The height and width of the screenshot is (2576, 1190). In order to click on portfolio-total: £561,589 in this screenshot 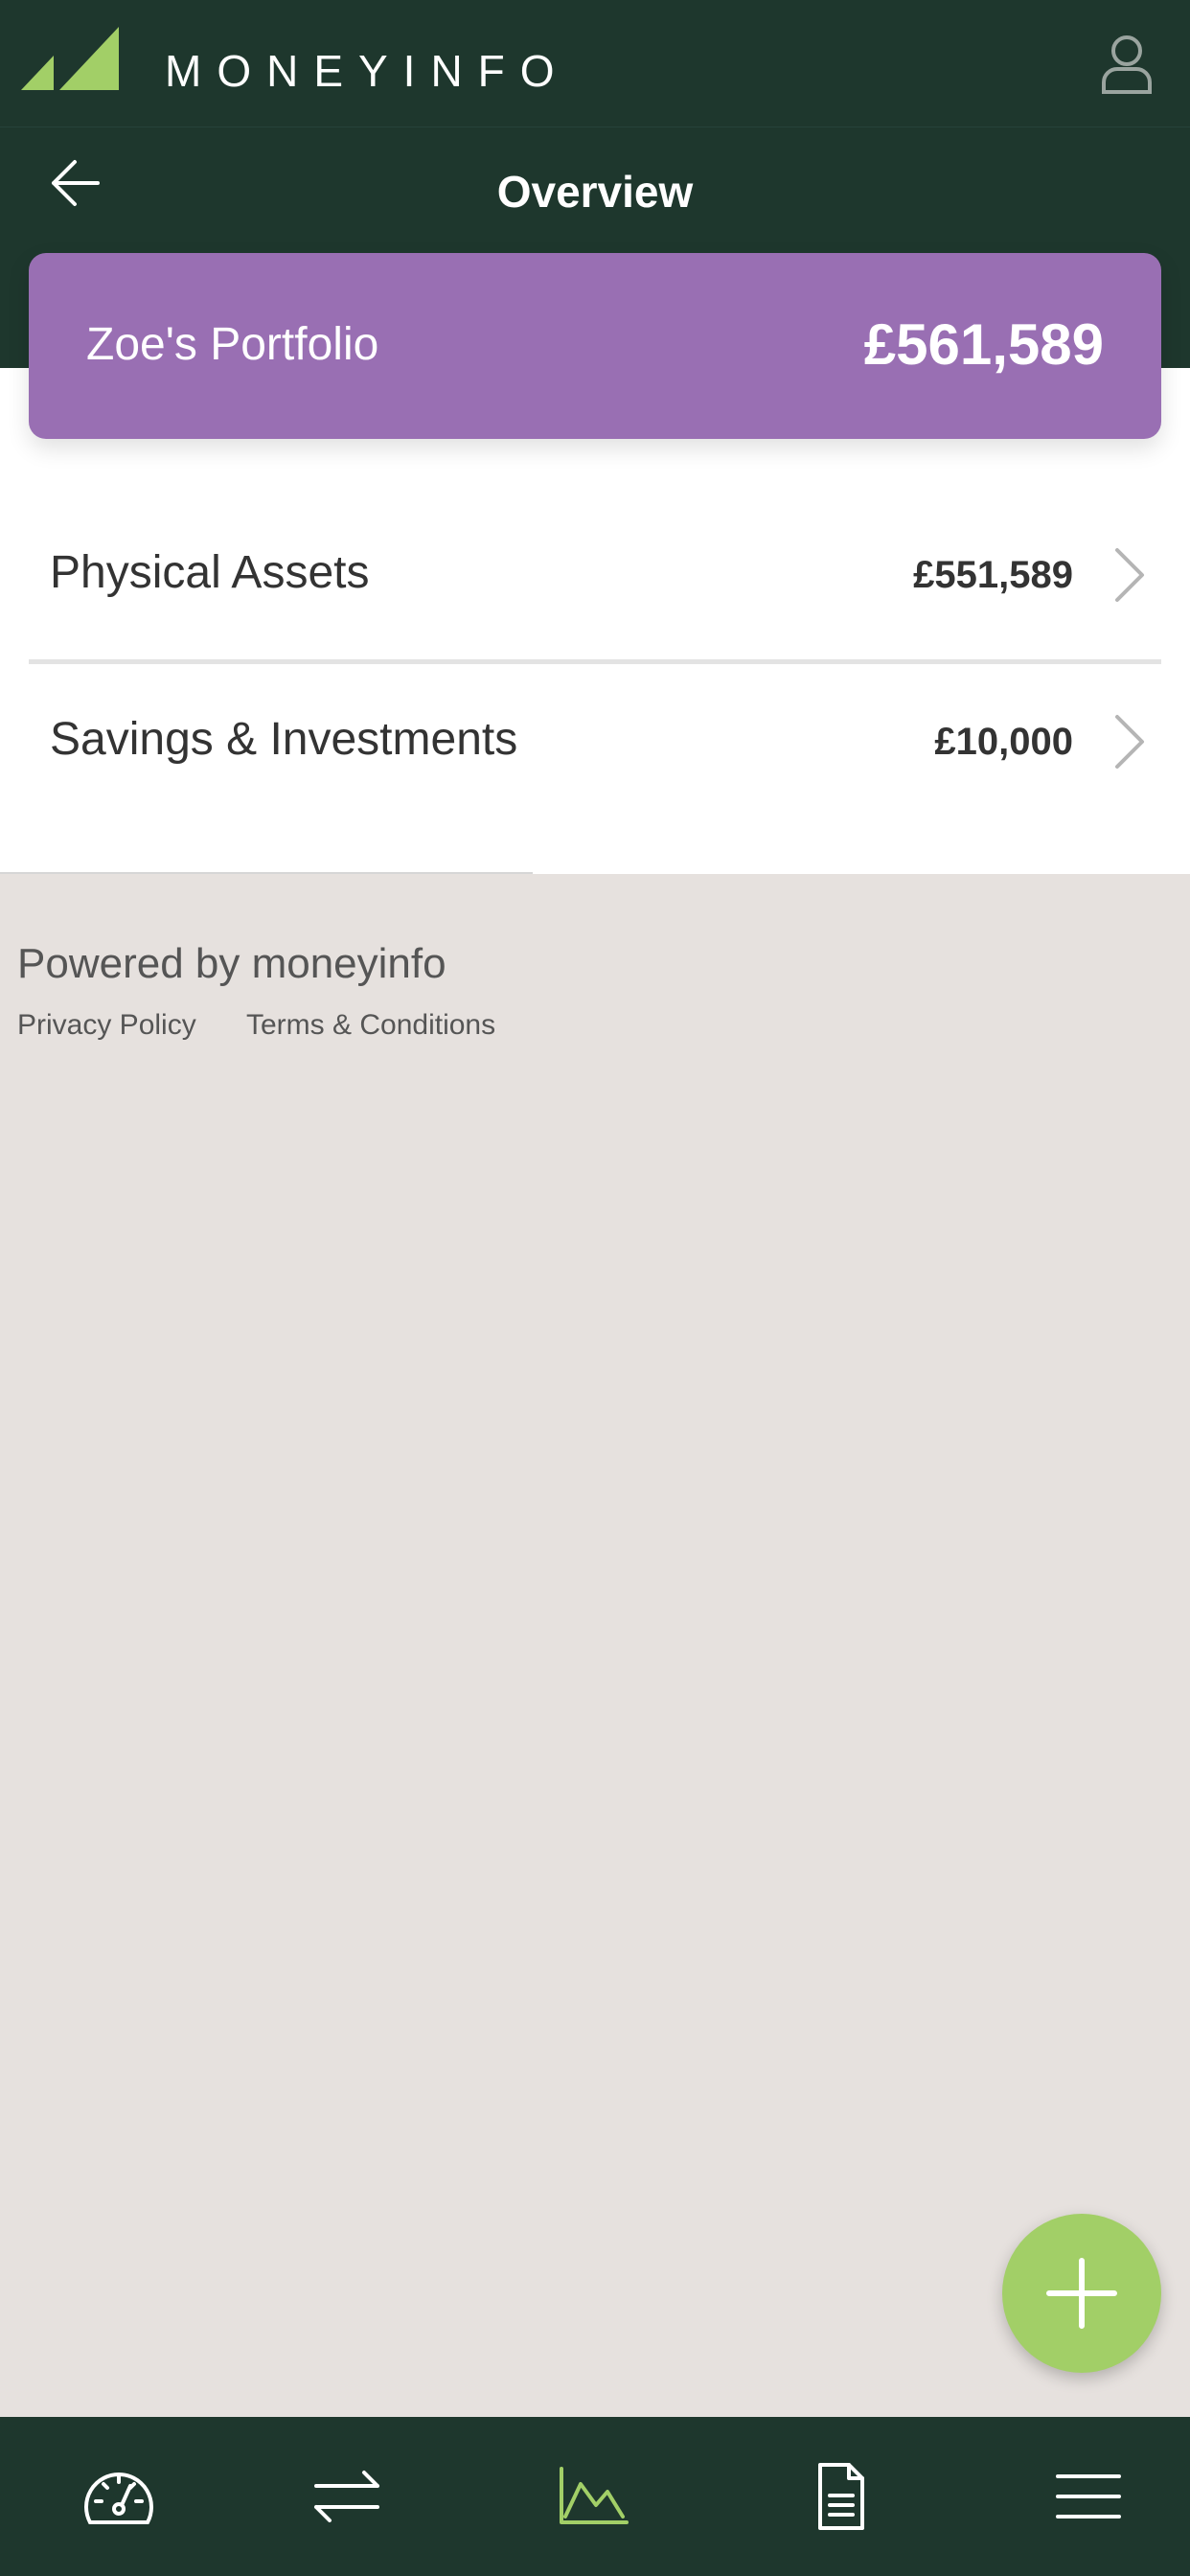, I will do `click(984, 344)`.